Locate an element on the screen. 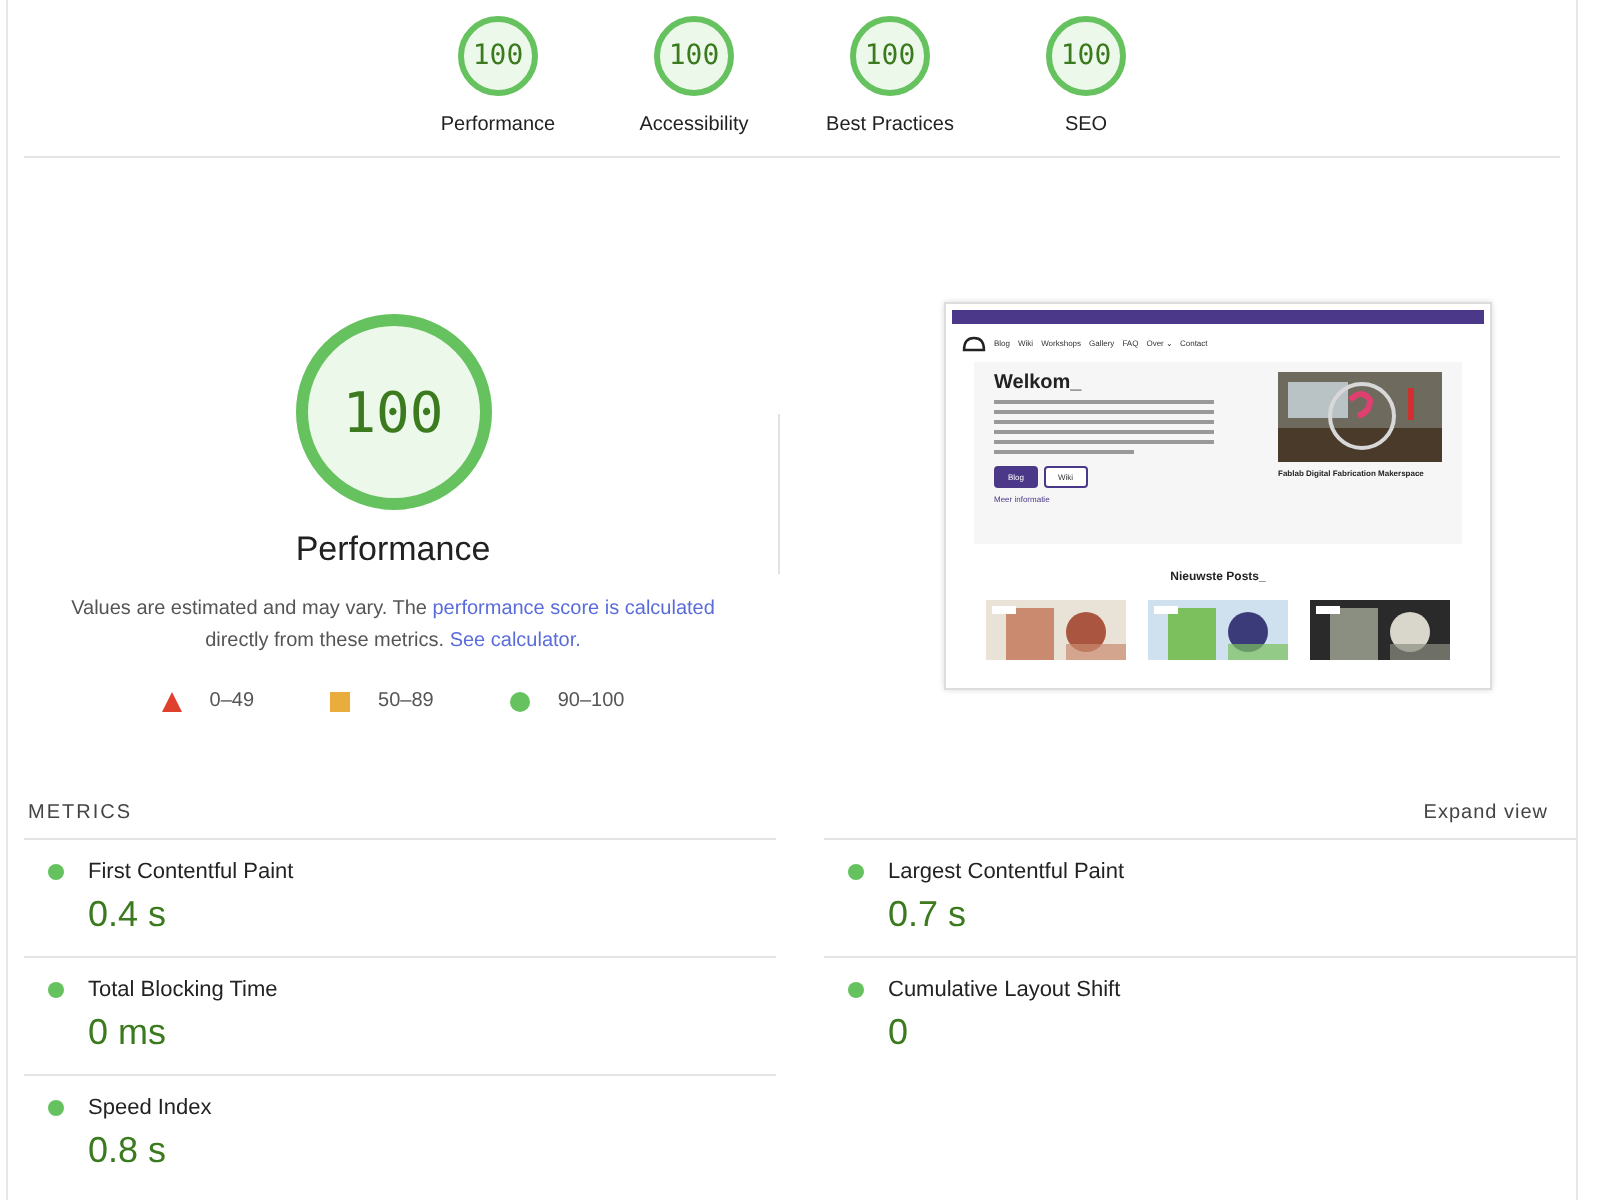 The width and height of the screenshot is (1600, 1200). legend-range: 0–49 is located at coordinates (232, 701).